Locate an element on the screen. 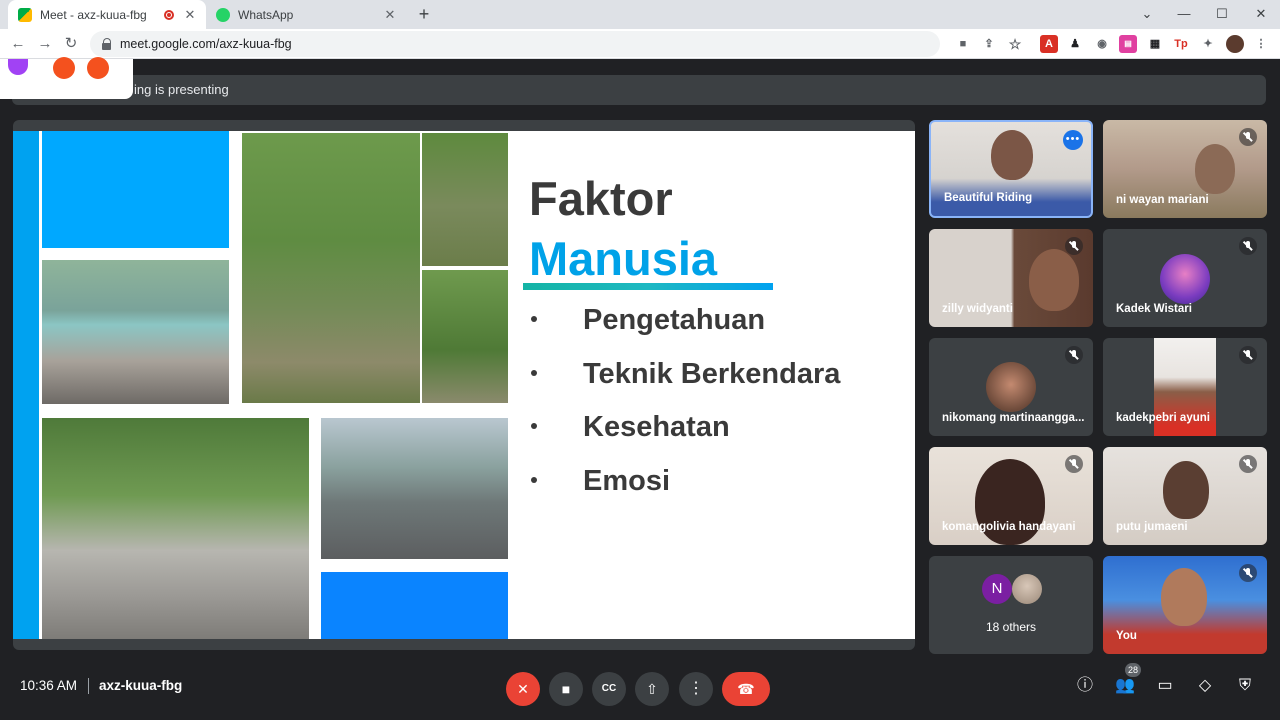 This screenshot has height=720, width=1280. present-screen-icon: ⇧ is located at coordinates (652, 689).